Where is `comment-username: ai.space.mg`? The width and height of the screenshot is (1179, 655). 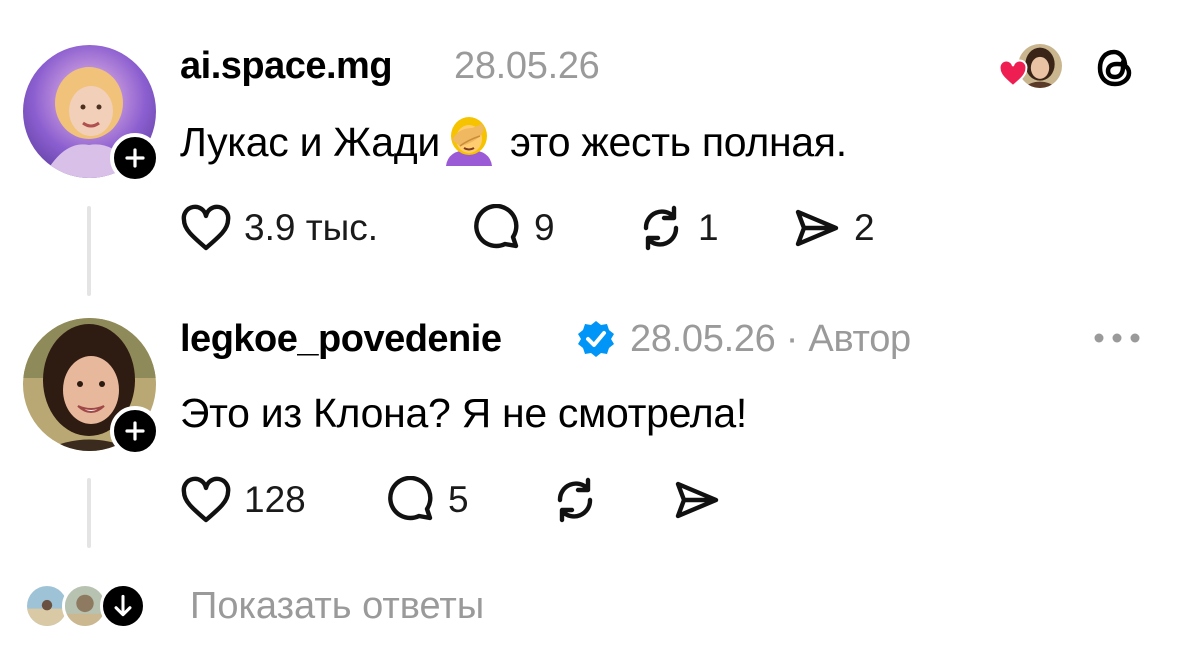 comment-username: ai.space.mg is located at coordinates (286, 66).